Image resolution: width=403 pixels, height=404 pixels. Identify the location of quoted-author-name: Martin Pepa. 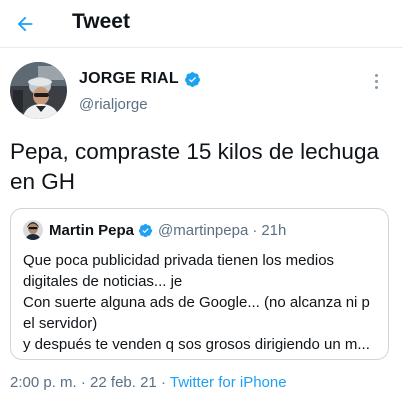
(92, 230).